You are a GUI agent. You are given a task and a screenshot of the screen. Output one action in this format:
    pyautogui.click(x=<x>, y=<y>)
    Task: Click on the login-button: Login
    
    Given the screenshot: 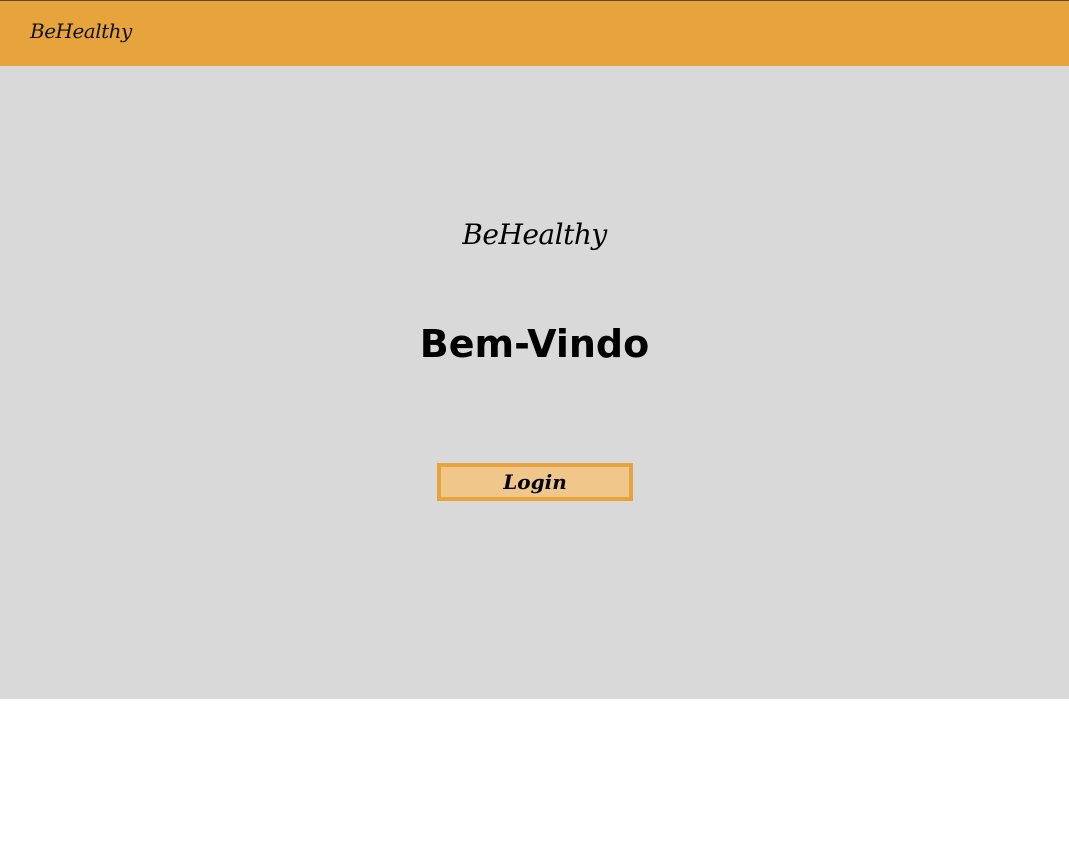 What is the action you would take?
    pyautogui.click(x=535, y=482)
    